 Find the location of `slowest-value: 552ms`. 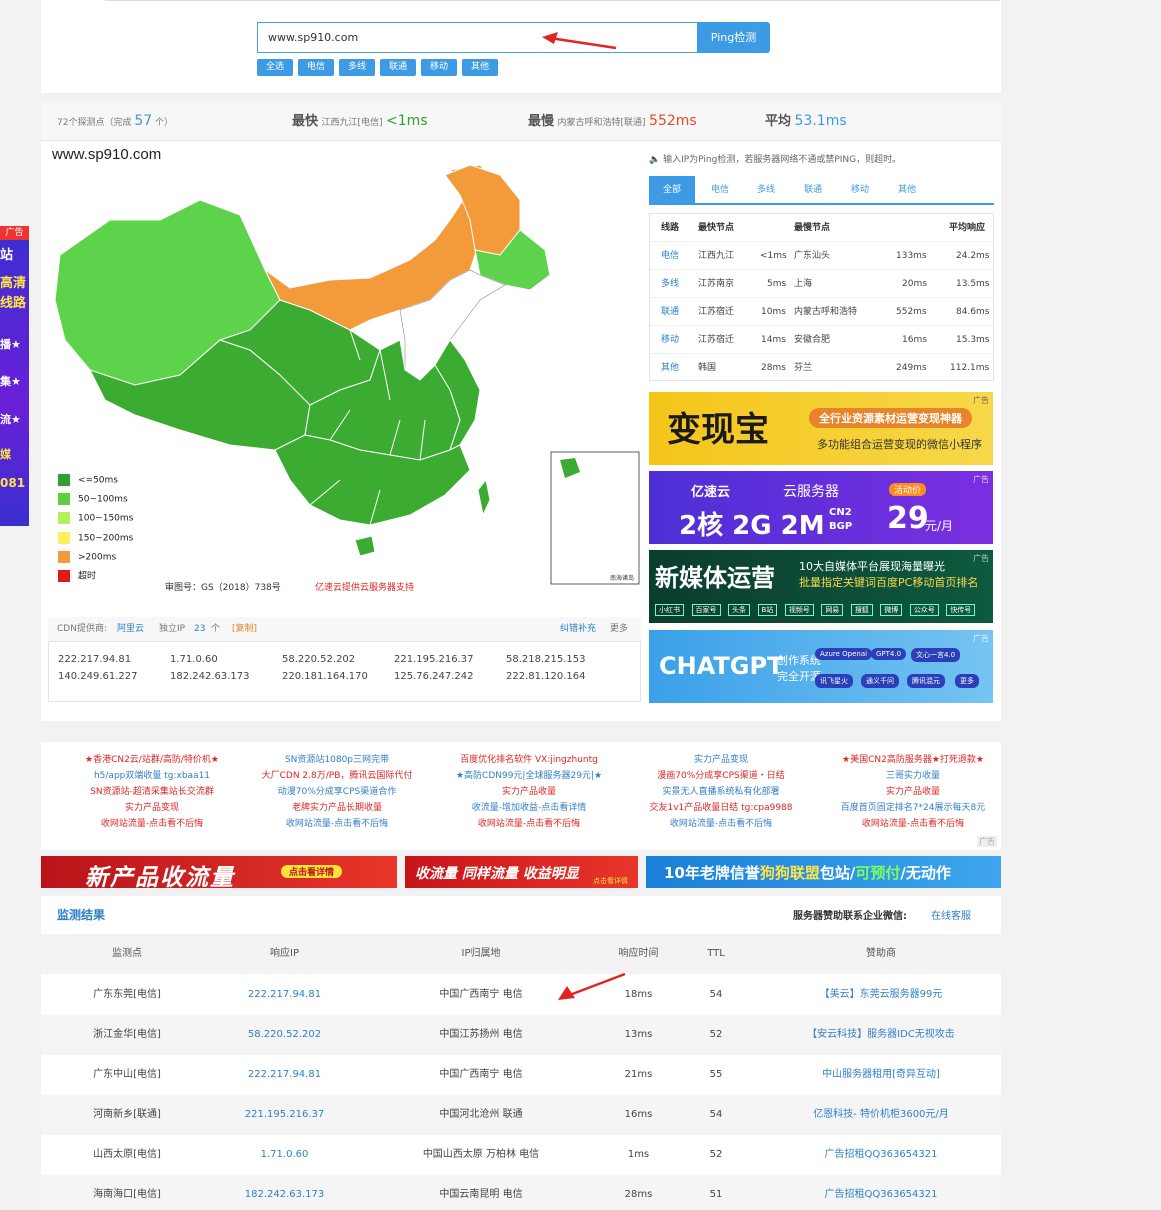

slowest-value: 552ms is located at coordinates (673, 121).